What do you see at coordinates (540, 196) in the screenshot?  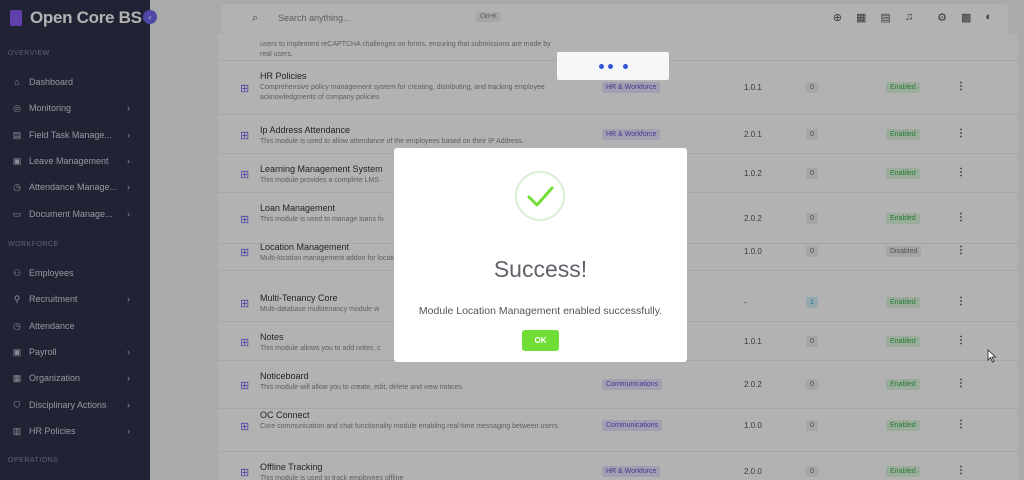 I see `success-check-icon` at bounding box center [540, 196].